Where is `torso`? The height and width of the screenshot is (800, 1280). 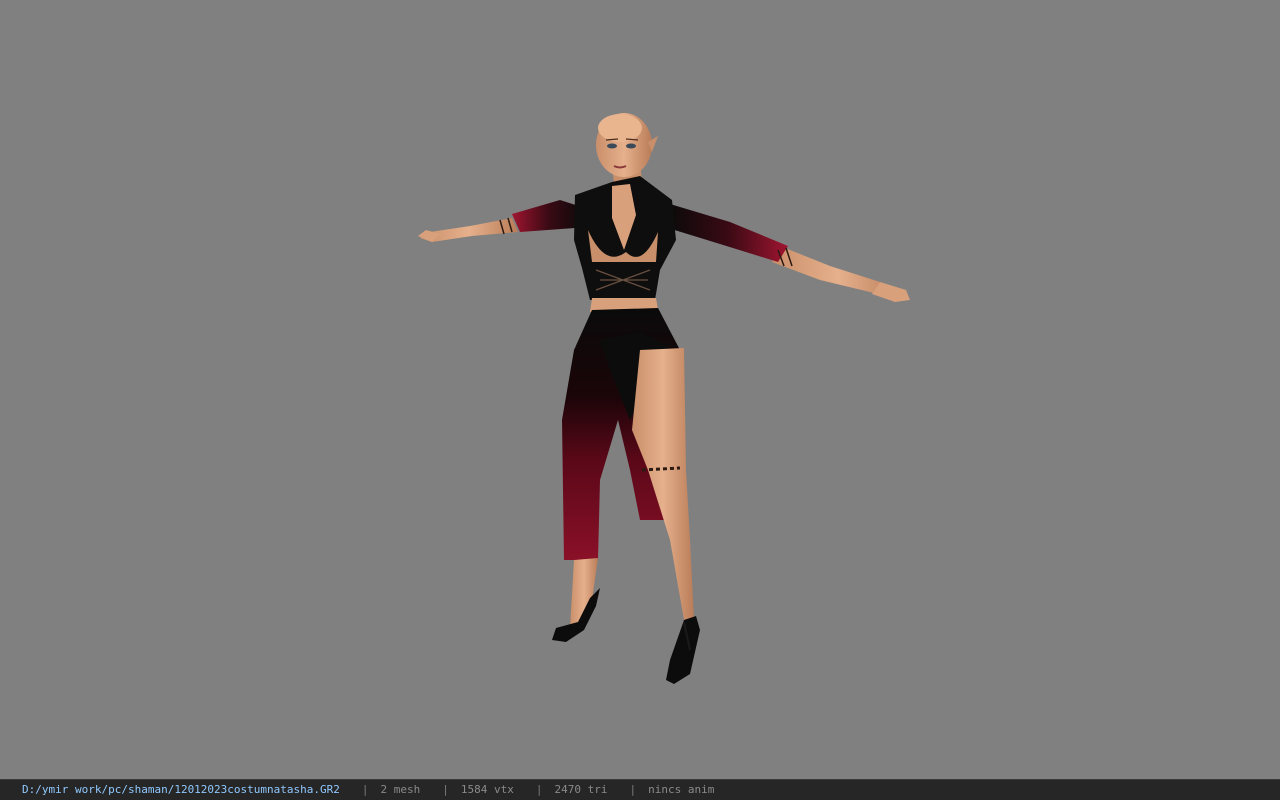 torso is located at coordinates (625, 244).